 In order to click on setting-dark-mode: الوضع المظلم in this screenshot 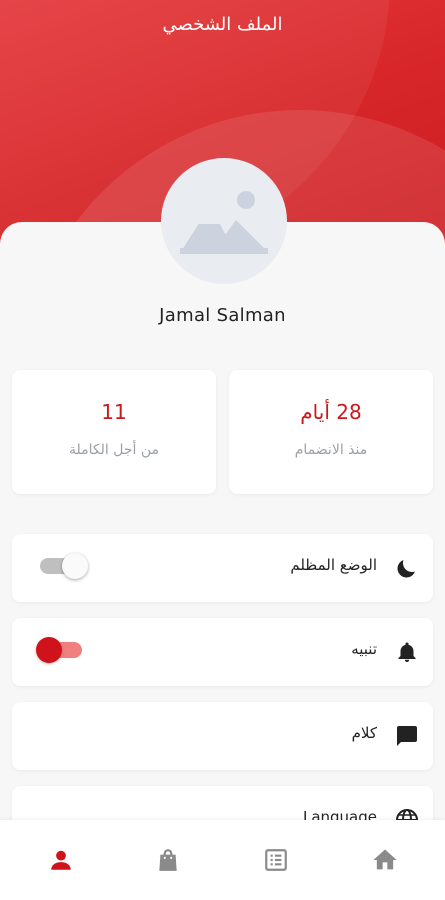, I will do `click(222, 568)`.